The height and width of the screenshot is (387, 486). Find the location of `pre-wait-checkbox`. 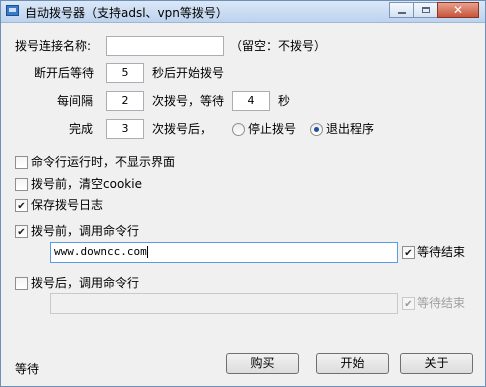

pre-wait-checkbox is located at coordinates (408, 252).